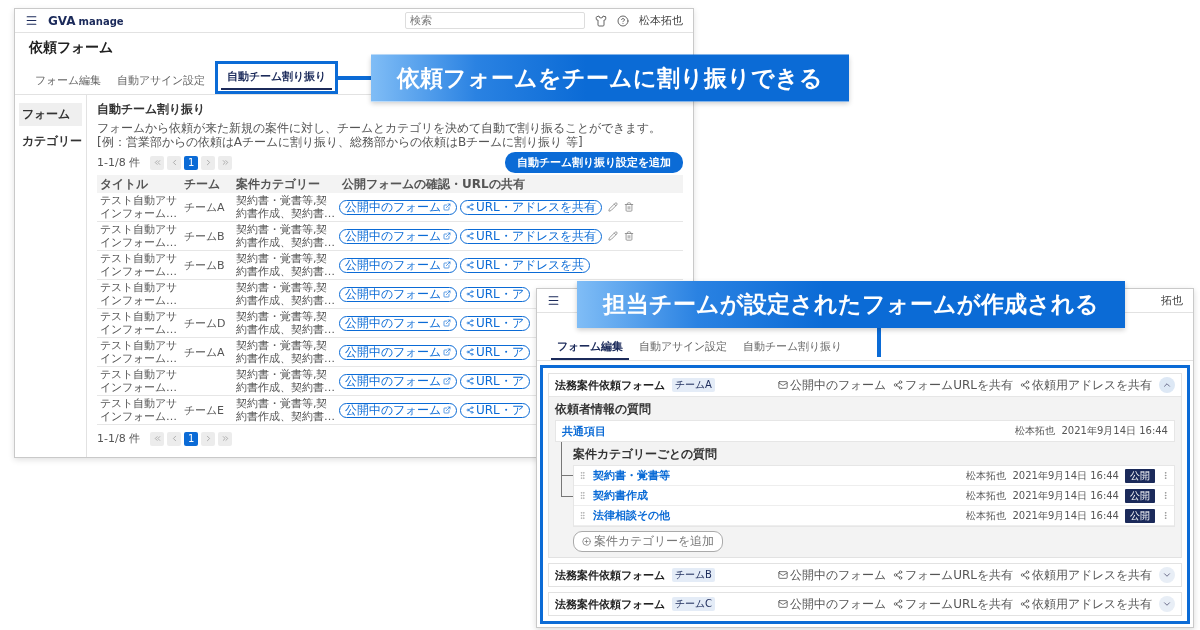  I want to click on status-badge: 公開, so click(1140, 495).